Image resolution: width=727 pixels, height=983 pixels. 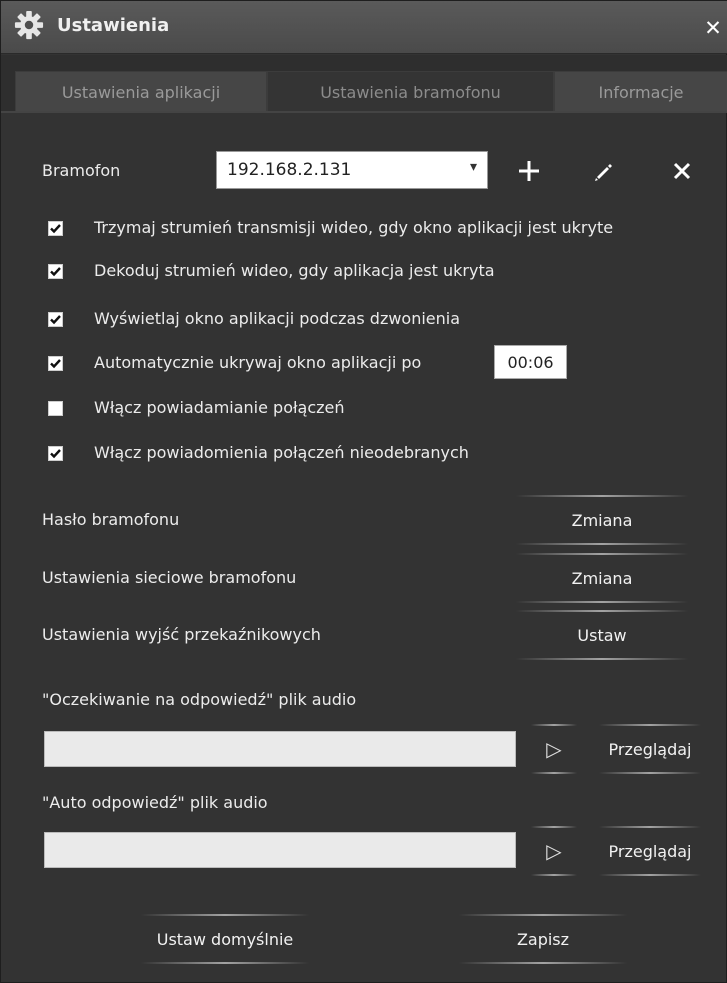 I want to click on close-icon: ✕, so click(x=713, y=29).